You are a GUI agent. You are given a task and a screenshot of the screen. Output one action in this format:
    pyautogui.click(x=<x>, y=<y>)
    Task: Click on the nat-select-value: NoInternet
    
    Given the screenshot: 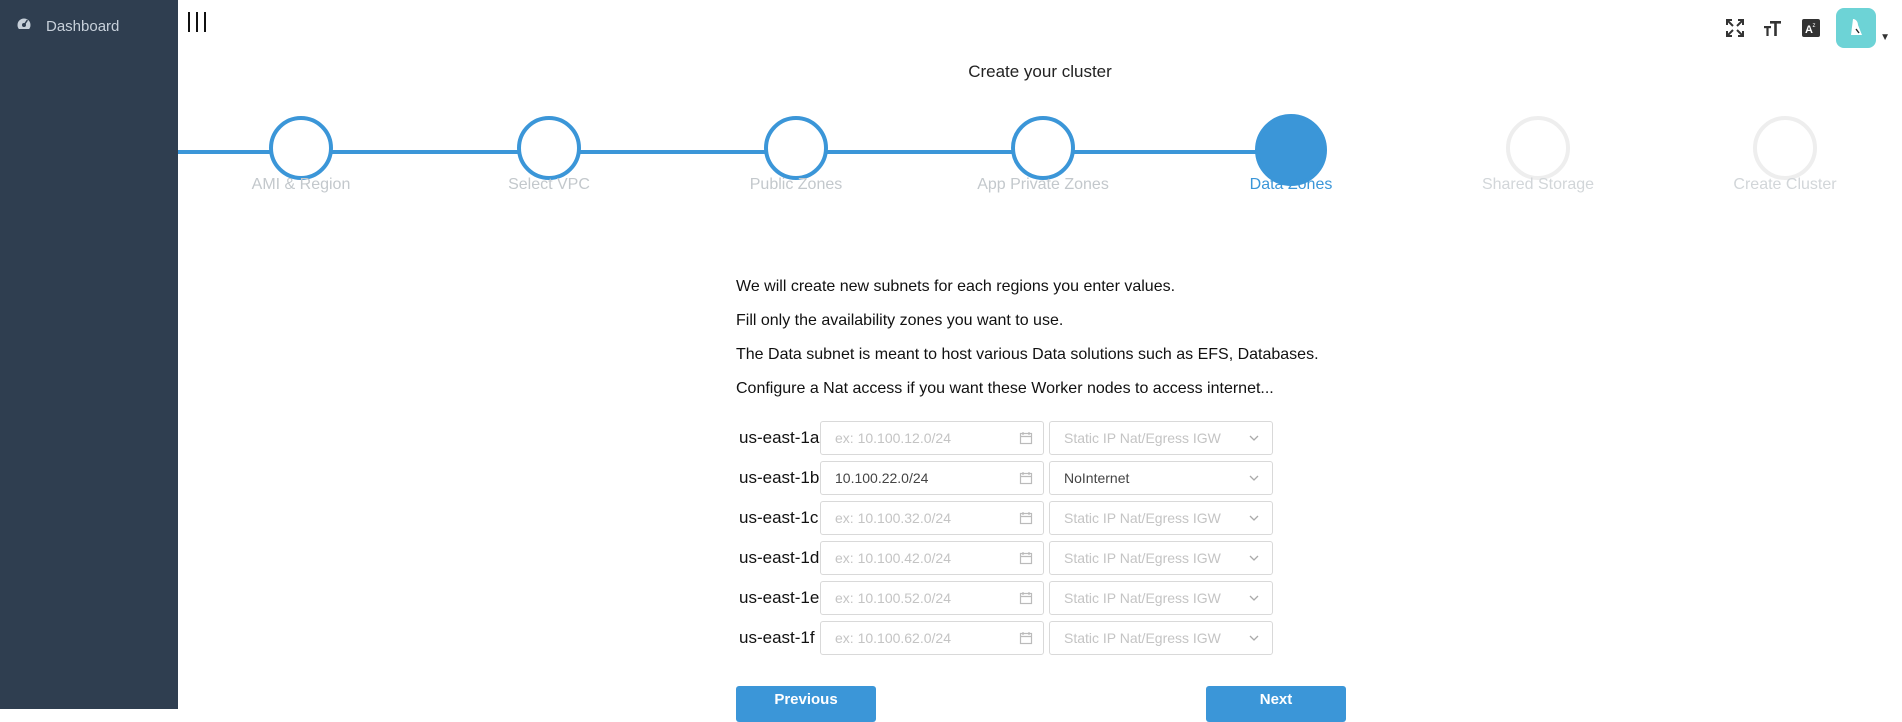 What is the action you would take?
    pyautogui.click(x=1097, y=478)
    